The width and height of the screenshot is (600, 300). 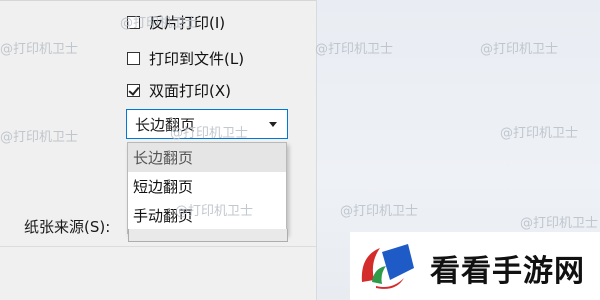 I want to click on paper-source-select, so click(x=208, y=235).